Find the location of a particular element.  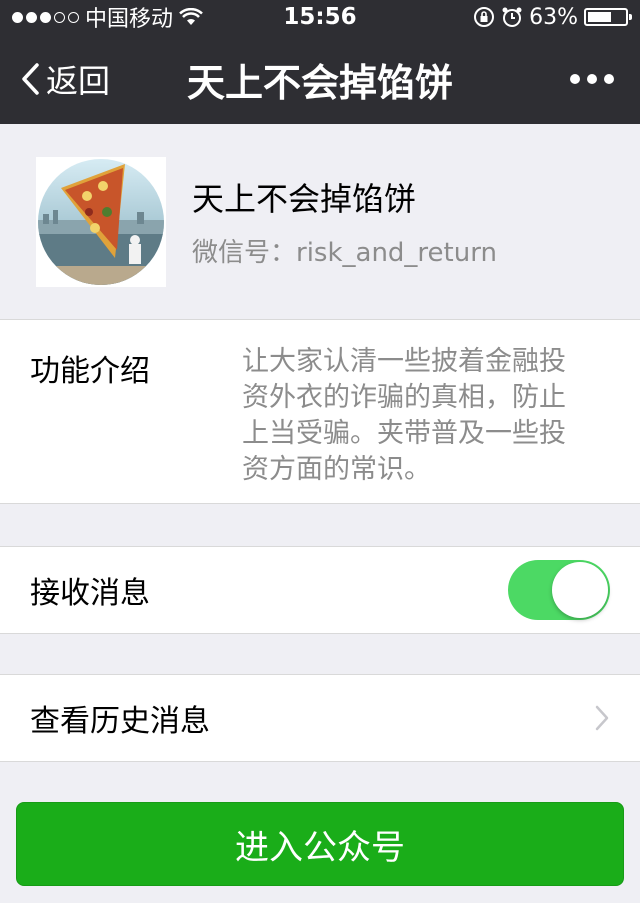

battery-level is located at coordinates (599, 17).